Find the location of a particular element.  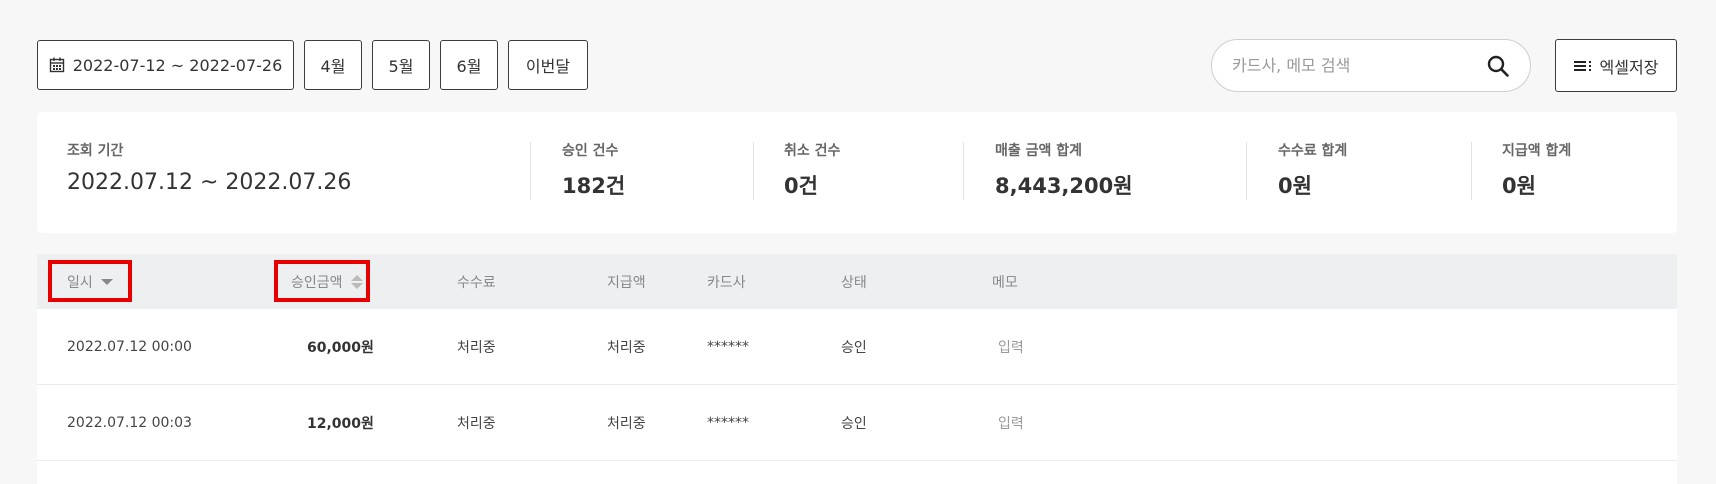

excel-save-button: 엑셀저장 is located at coordinates (1616, 65).